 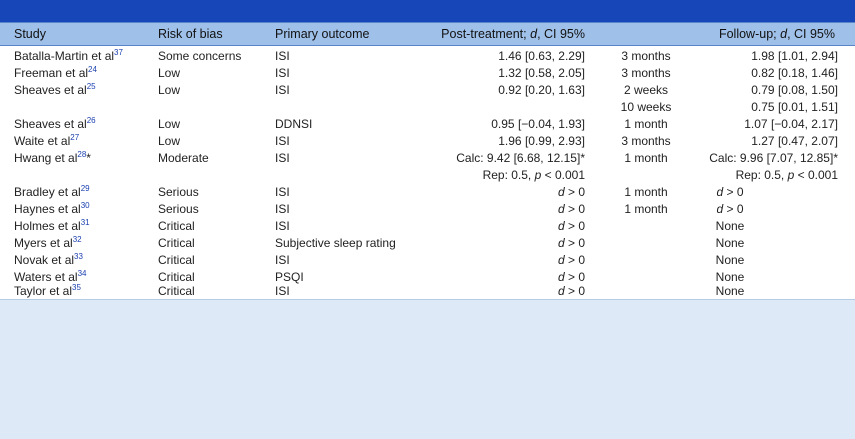 What do you see at coordinates (82, 273) in the screenshot?
I see `reference-link: 34` at bounding box center [82, 273].